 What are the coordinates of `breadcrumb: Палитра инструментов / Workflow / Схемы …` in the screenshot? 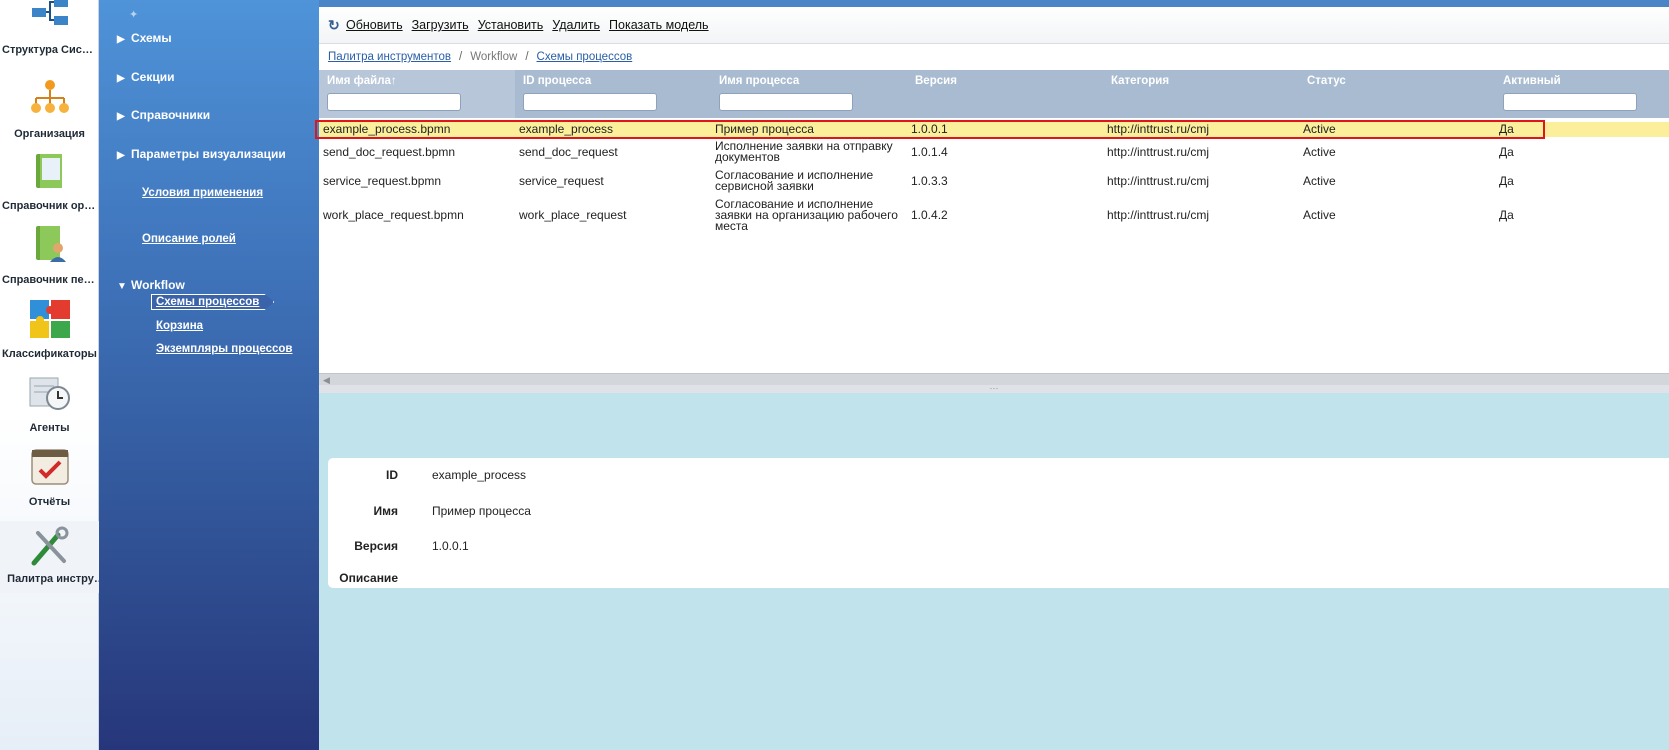 It's located at (480, 57).